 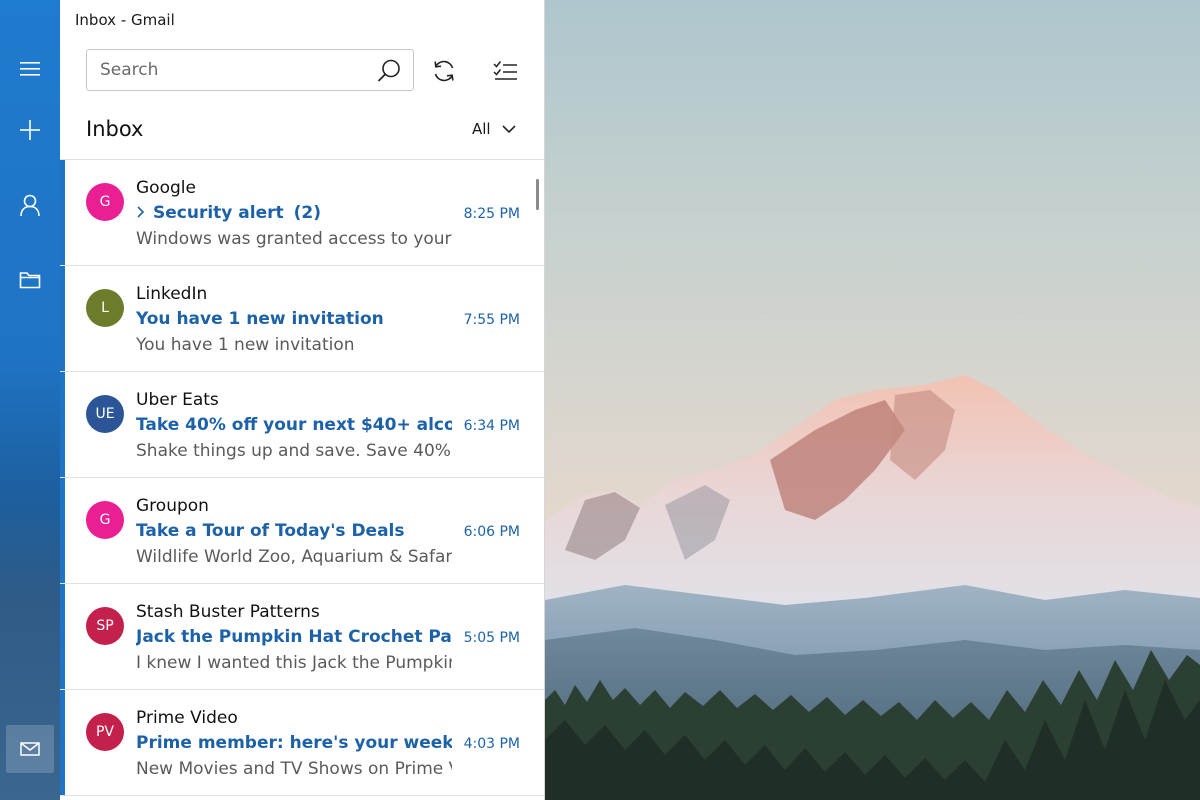 I want to click on checklist-icon, so click(x=505, y=70).